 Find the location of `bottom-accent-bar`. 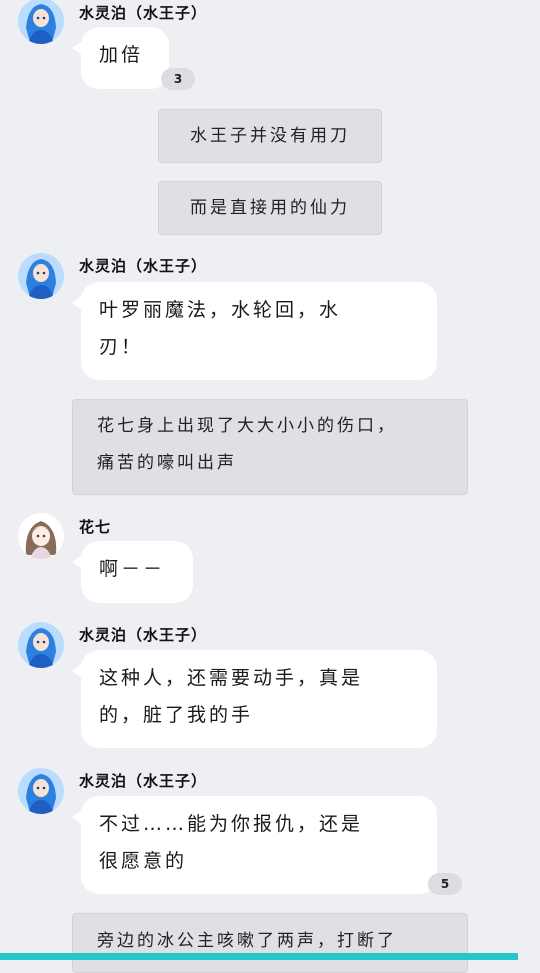

bottom-accent-bar is located at coordinates (259, 956).